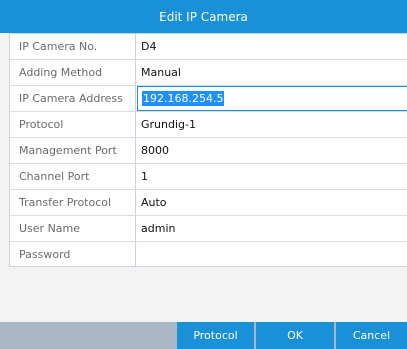 Image resolution: width=407 pixels, height=349 pixels. What do you see at coordinates (73, 150) in the screenshot?
I see `management-port-label: Management Port` at bounding box center [73, 150].